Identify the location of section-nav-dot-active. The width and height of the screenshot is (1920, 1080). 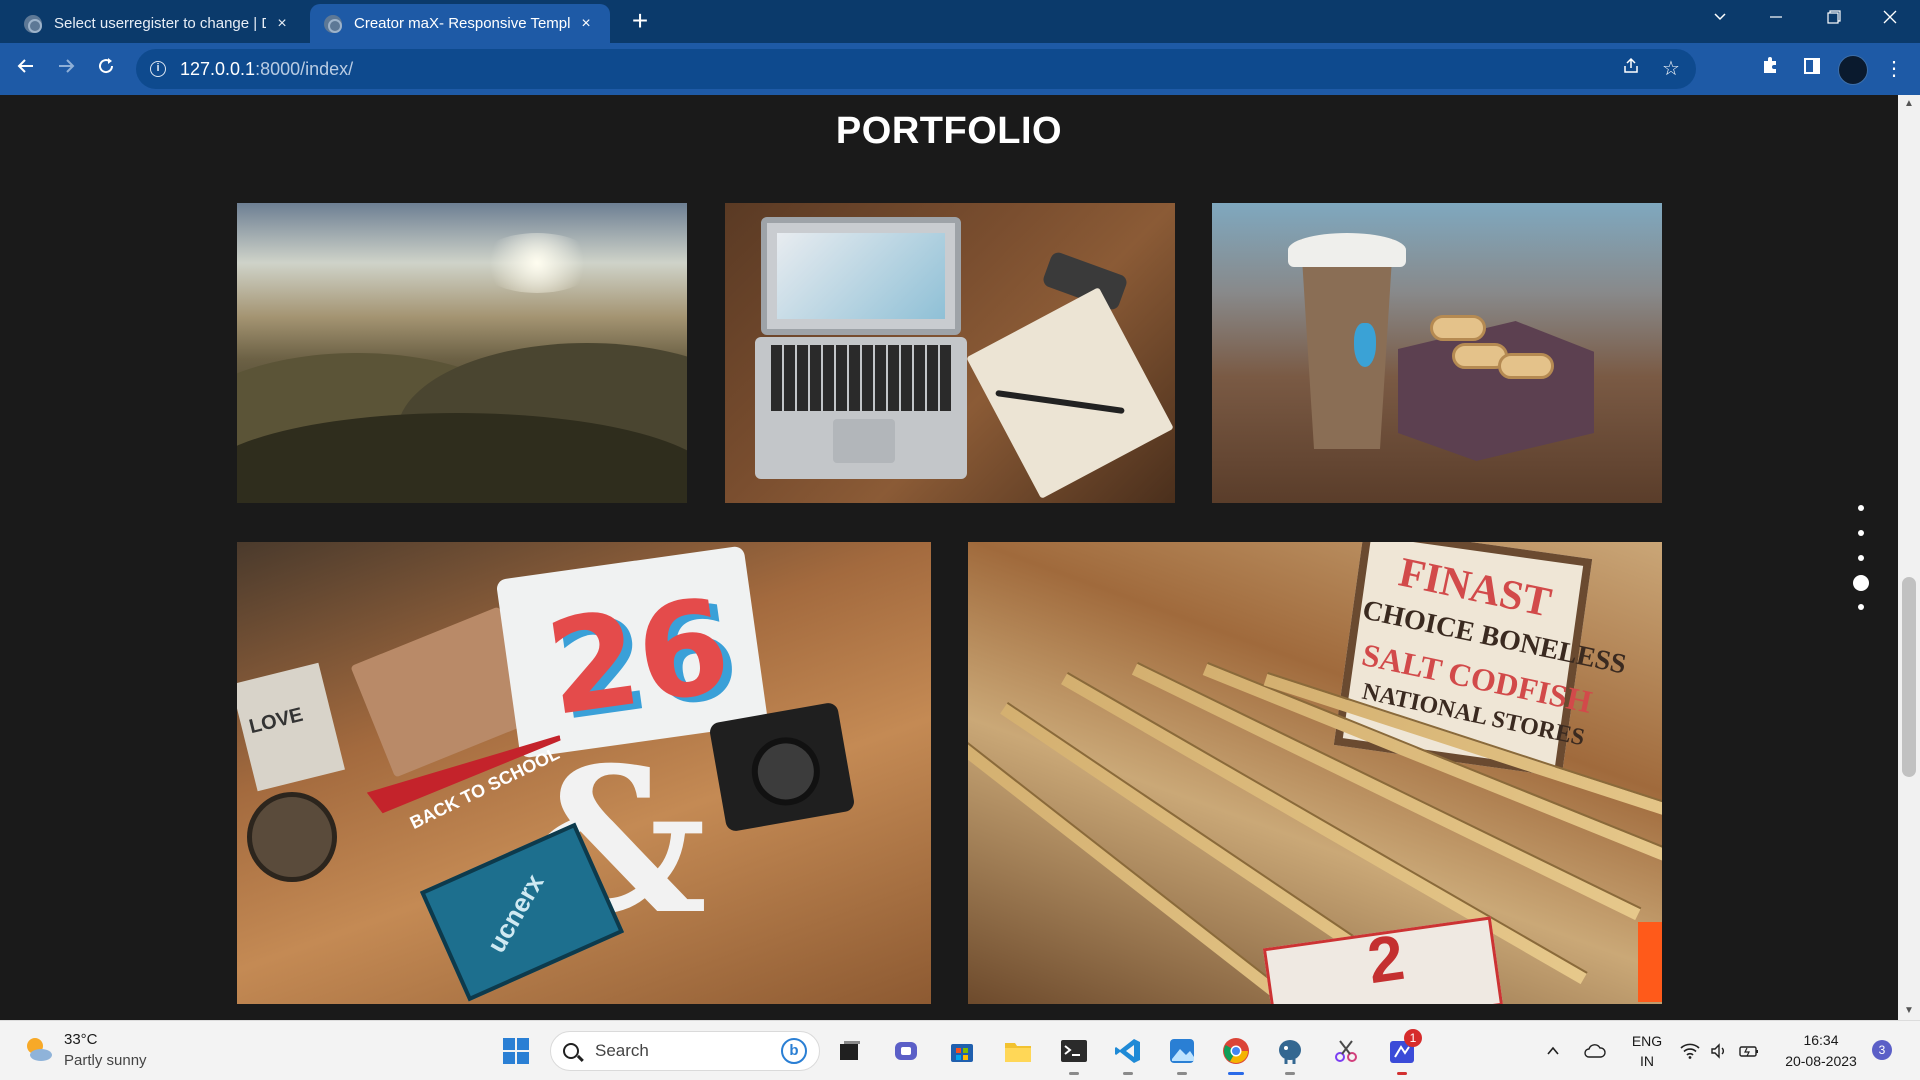
(1861, 583).